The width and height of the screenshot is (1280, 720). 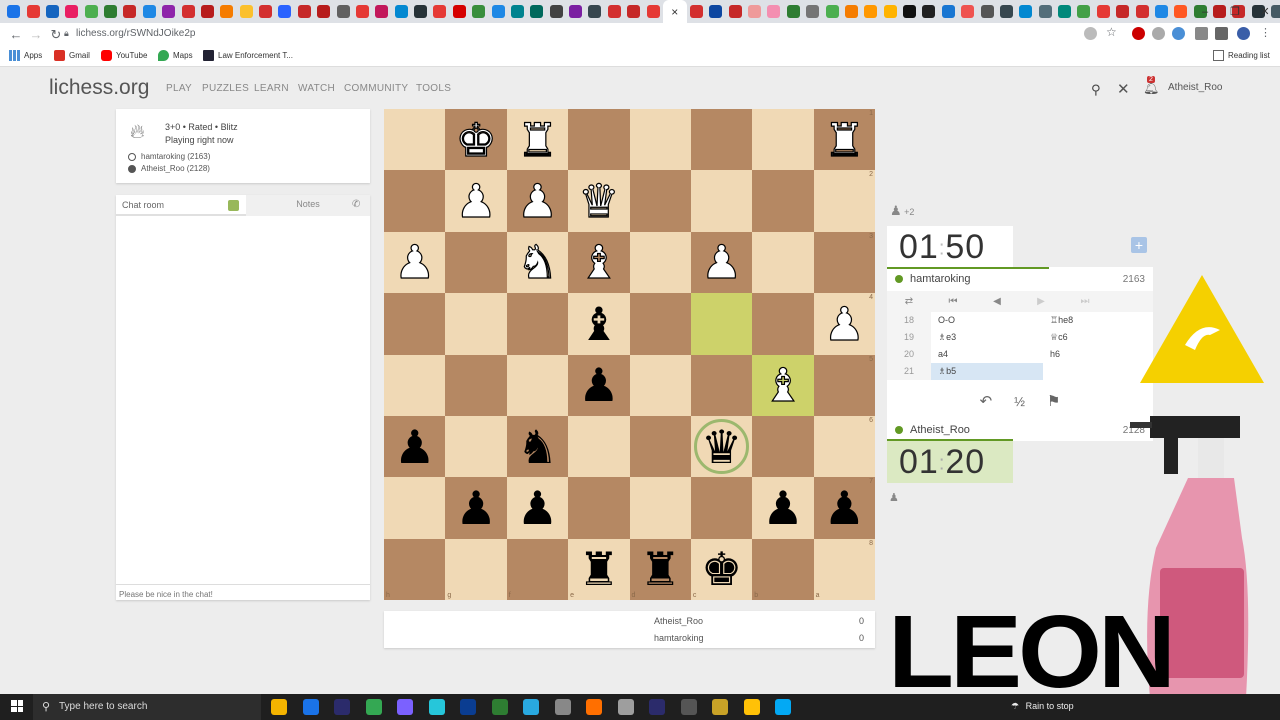 What do you see at coordinates (987, 354) in the screenshot?
I see `move-white: a4` at bounding box center [987, 354].